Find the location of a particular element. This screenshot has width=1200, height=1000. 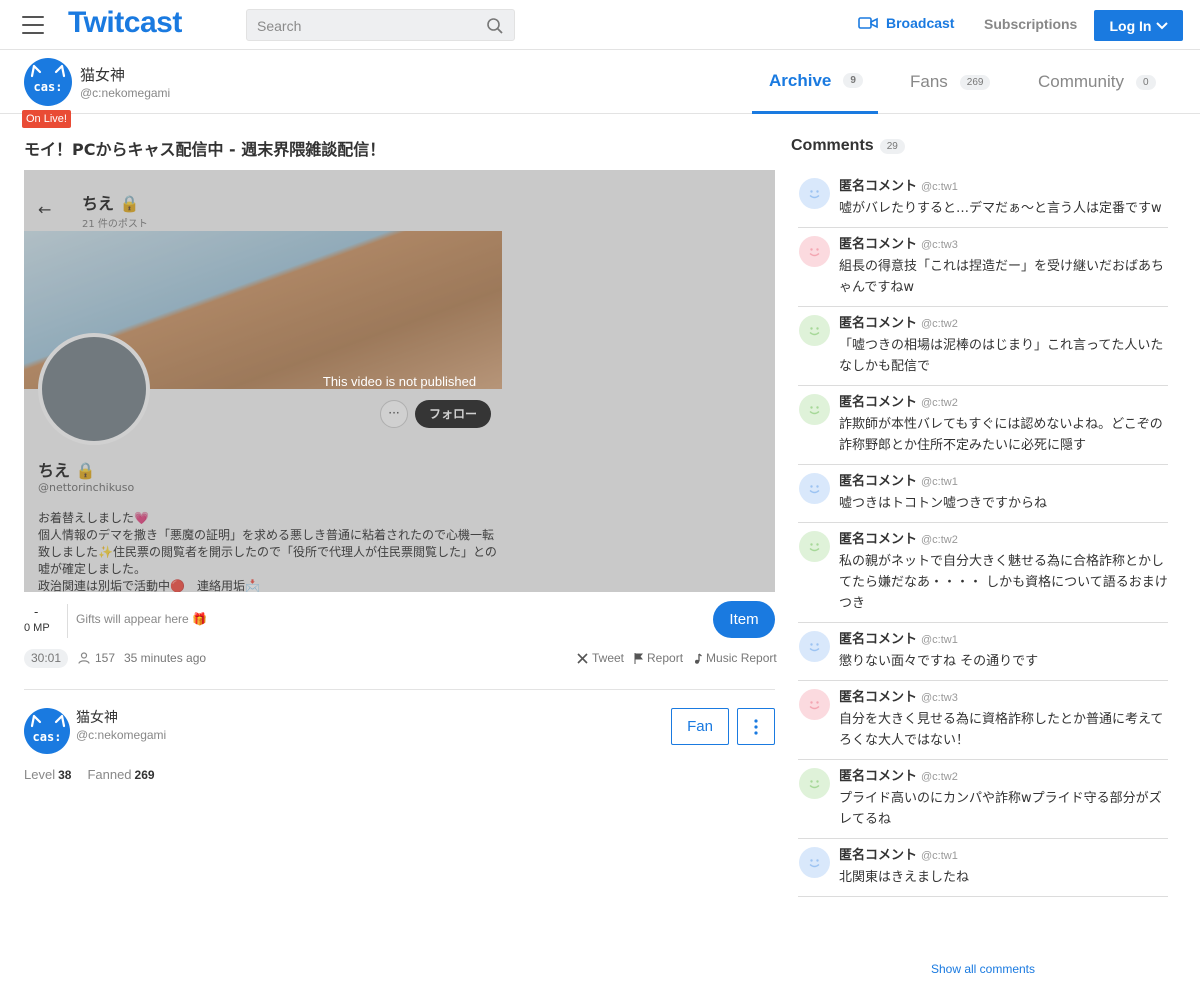

login-button: Log In is located at coordinates (1138, 25).